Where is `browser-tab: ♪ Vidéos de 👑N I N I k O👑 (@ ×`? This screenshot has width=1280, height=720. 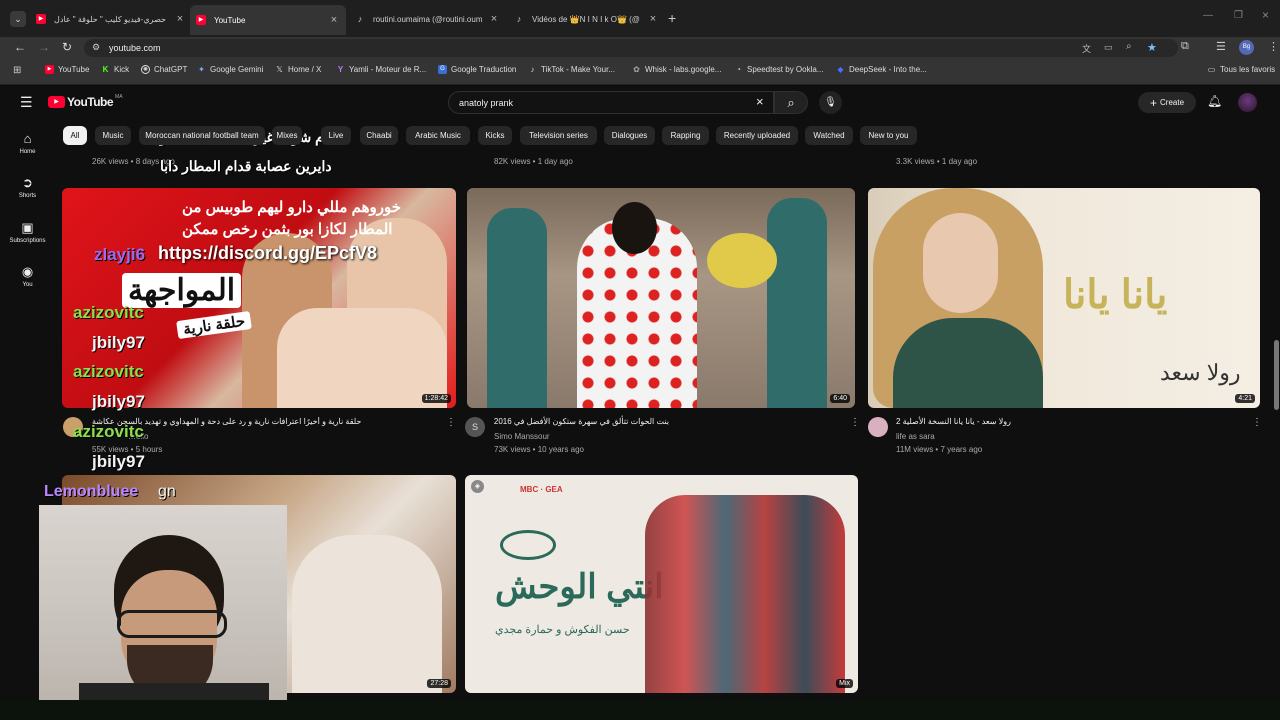
browser-tab: ♪ Vidéos de 👑N I N I k O👑 (@ × is located at coordinates (586, 19).